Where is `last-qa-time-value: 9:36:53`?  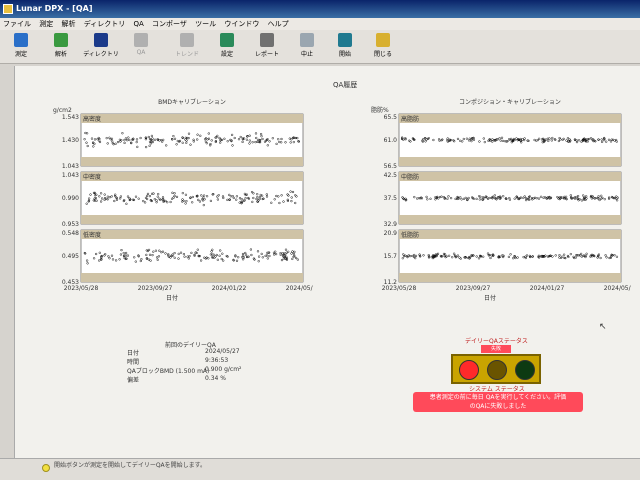
last-qa-time-value: 9:36:53 is located at coordinates (217, 360).